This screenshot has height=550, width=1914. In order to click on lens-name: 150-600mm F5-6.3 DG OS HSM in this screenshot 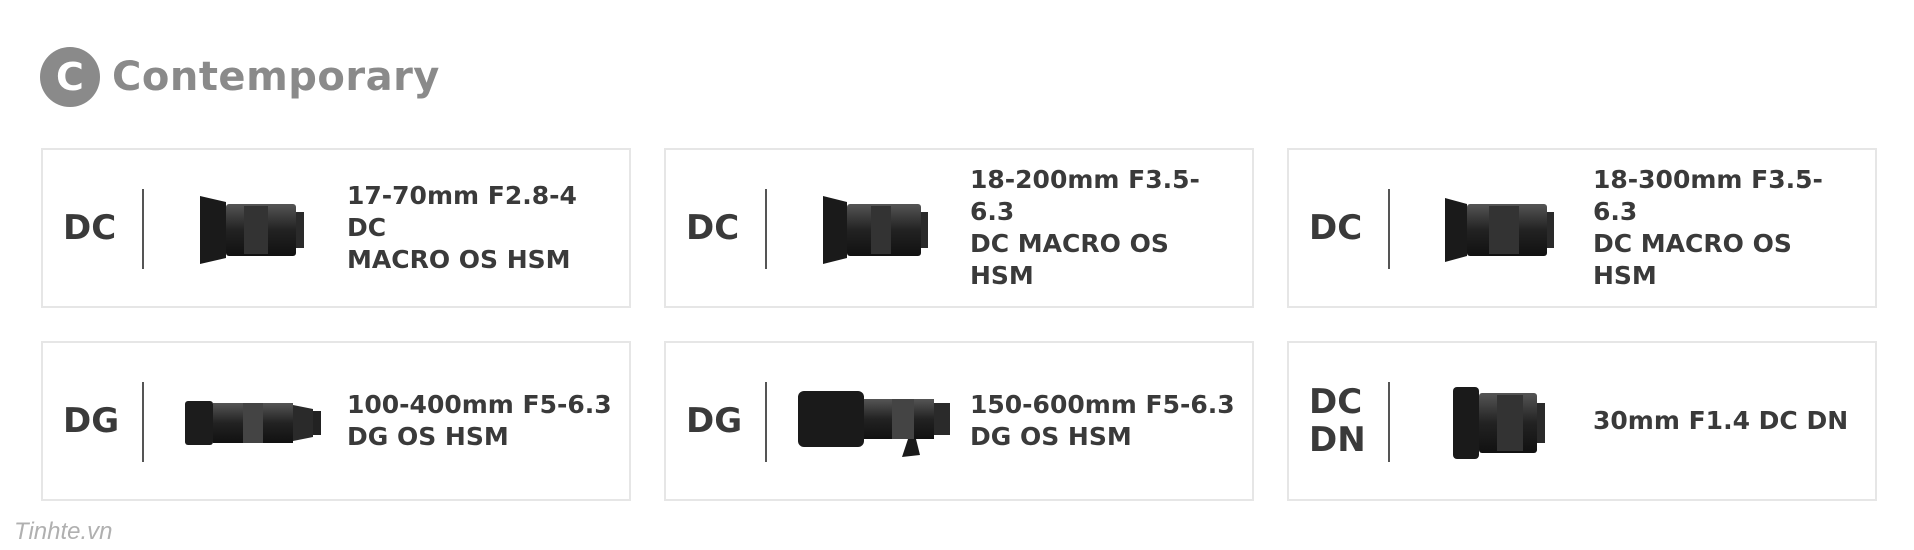, I will do `click(1102, 420)`.